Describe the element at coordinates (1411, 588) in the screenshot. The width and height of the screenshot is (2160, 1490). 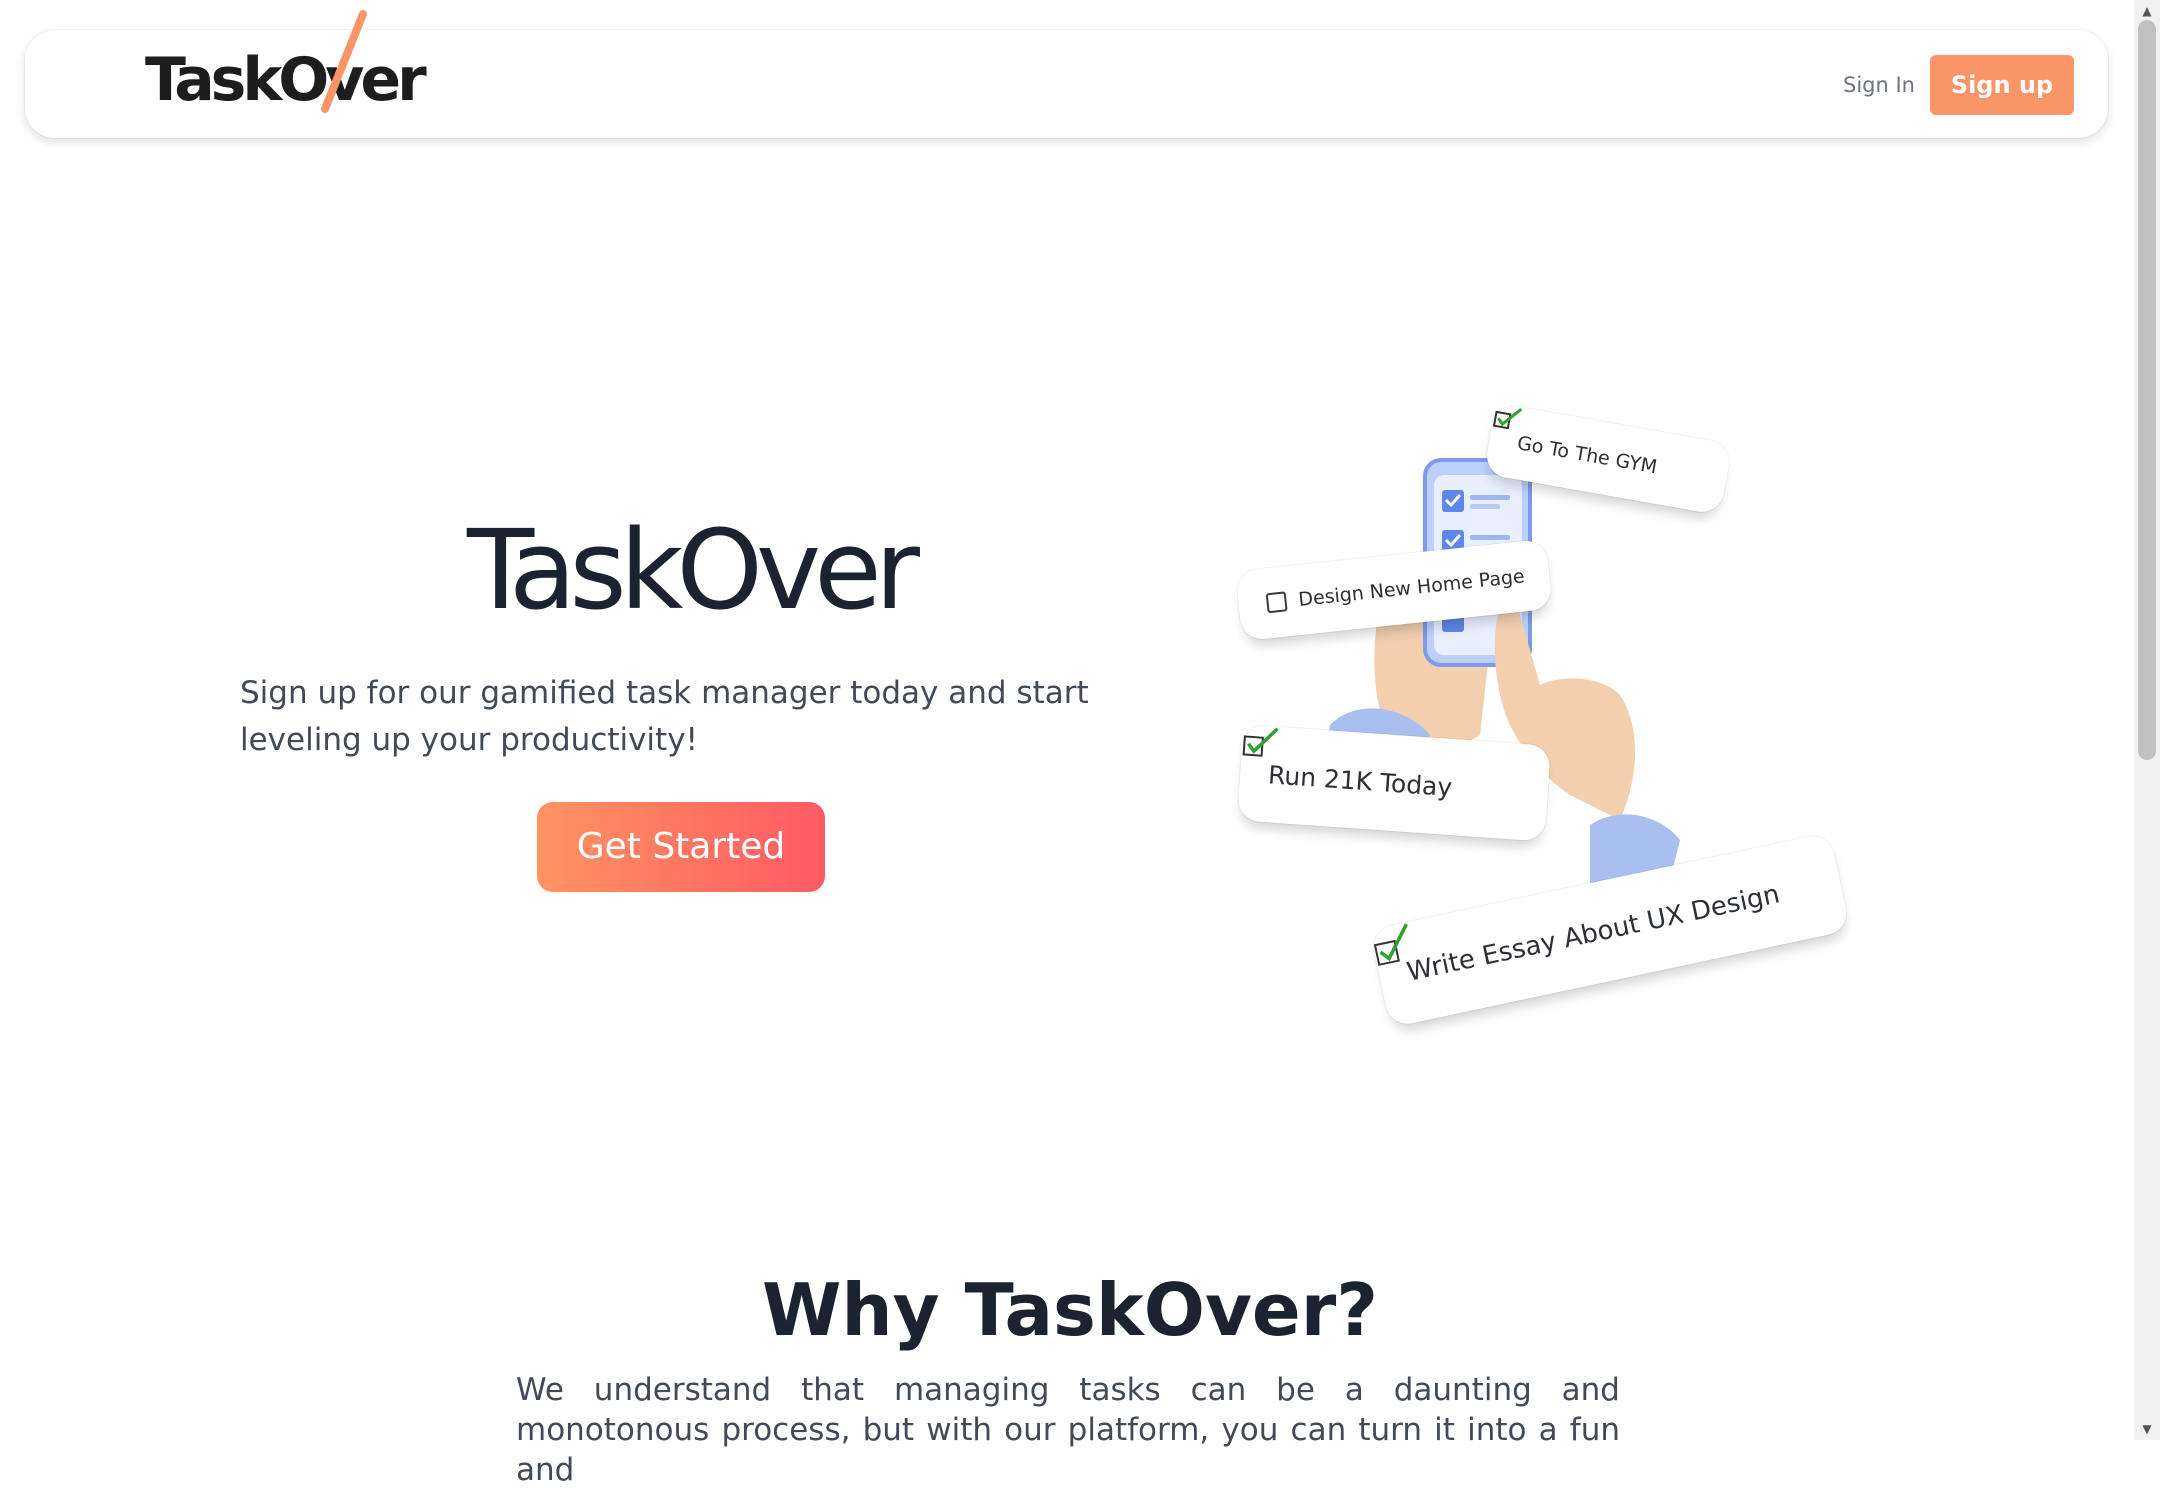
I see `task-label: Design New Home Page` at that location.